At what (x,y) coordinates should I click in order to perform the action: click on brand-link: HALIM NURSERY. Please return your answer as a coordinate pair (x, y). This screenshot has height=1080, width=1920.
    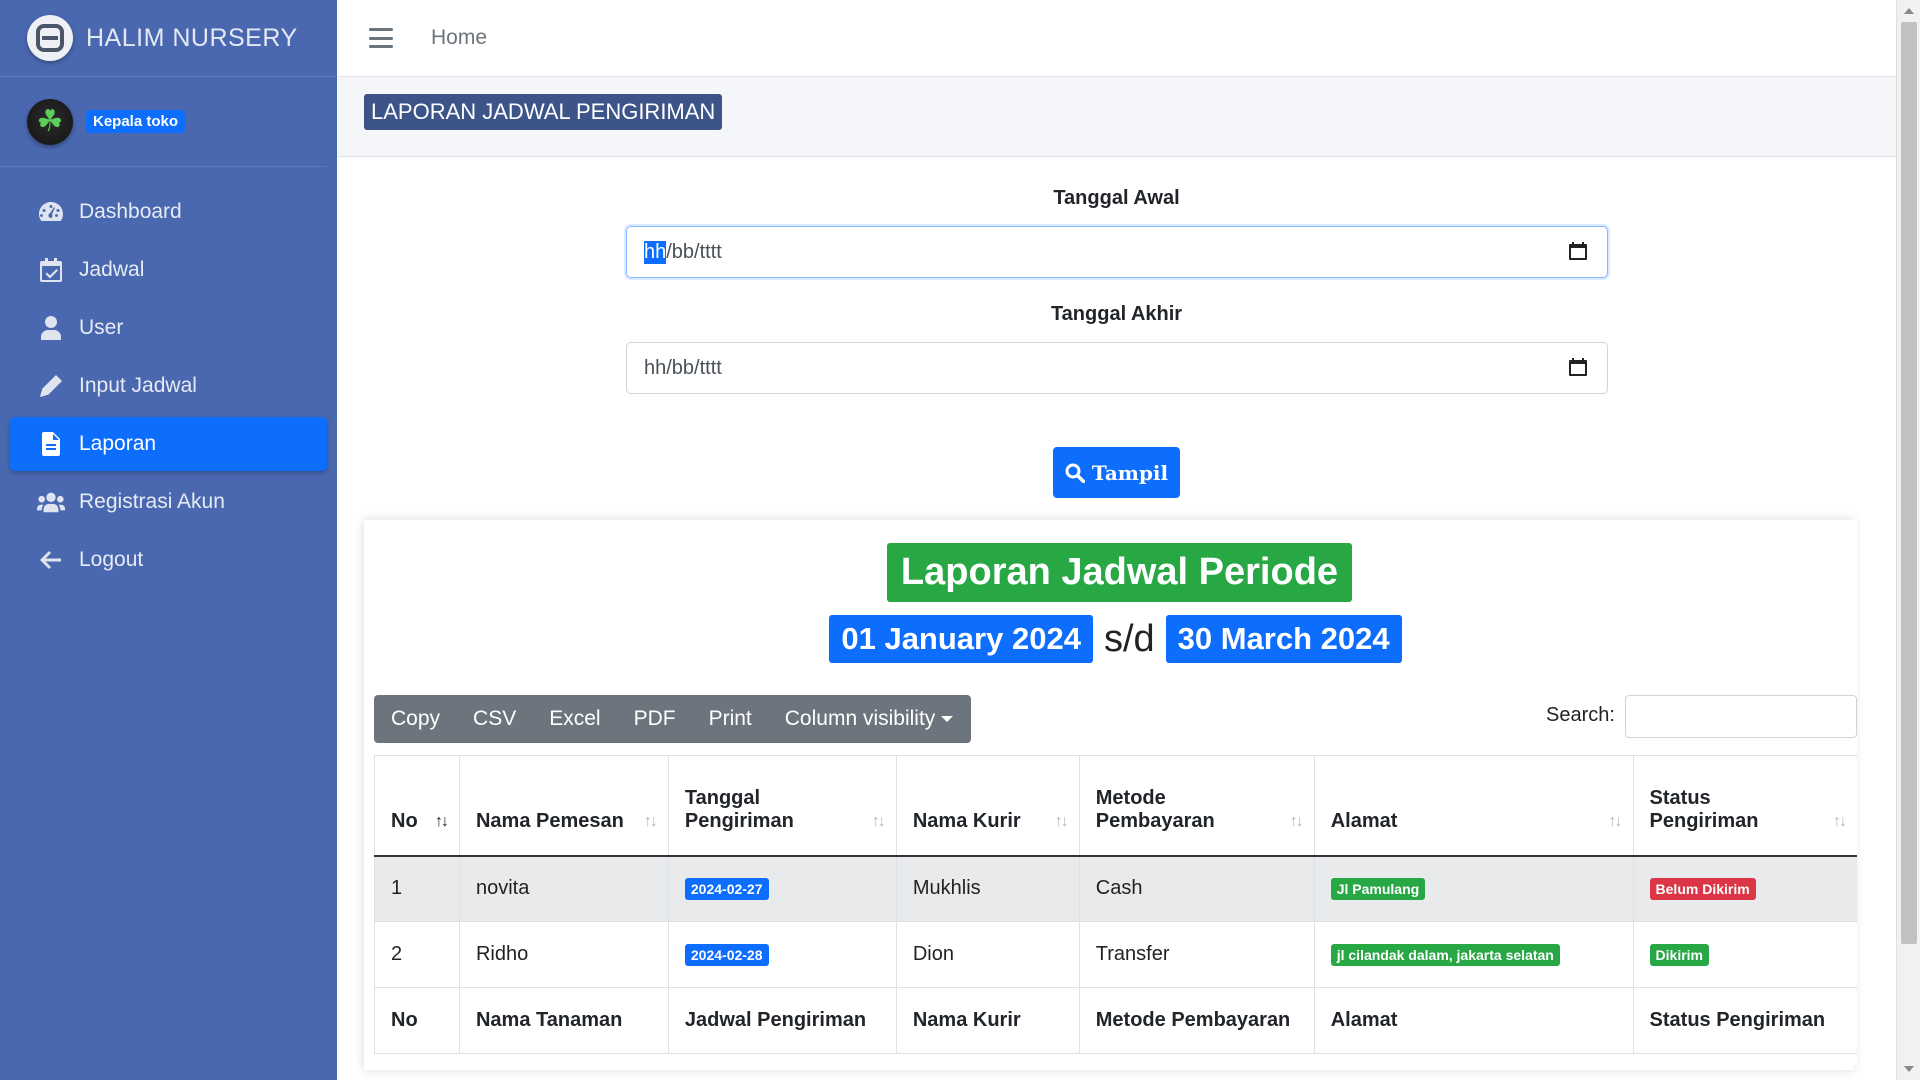
    Looking at the image, I should click on (168, 38).